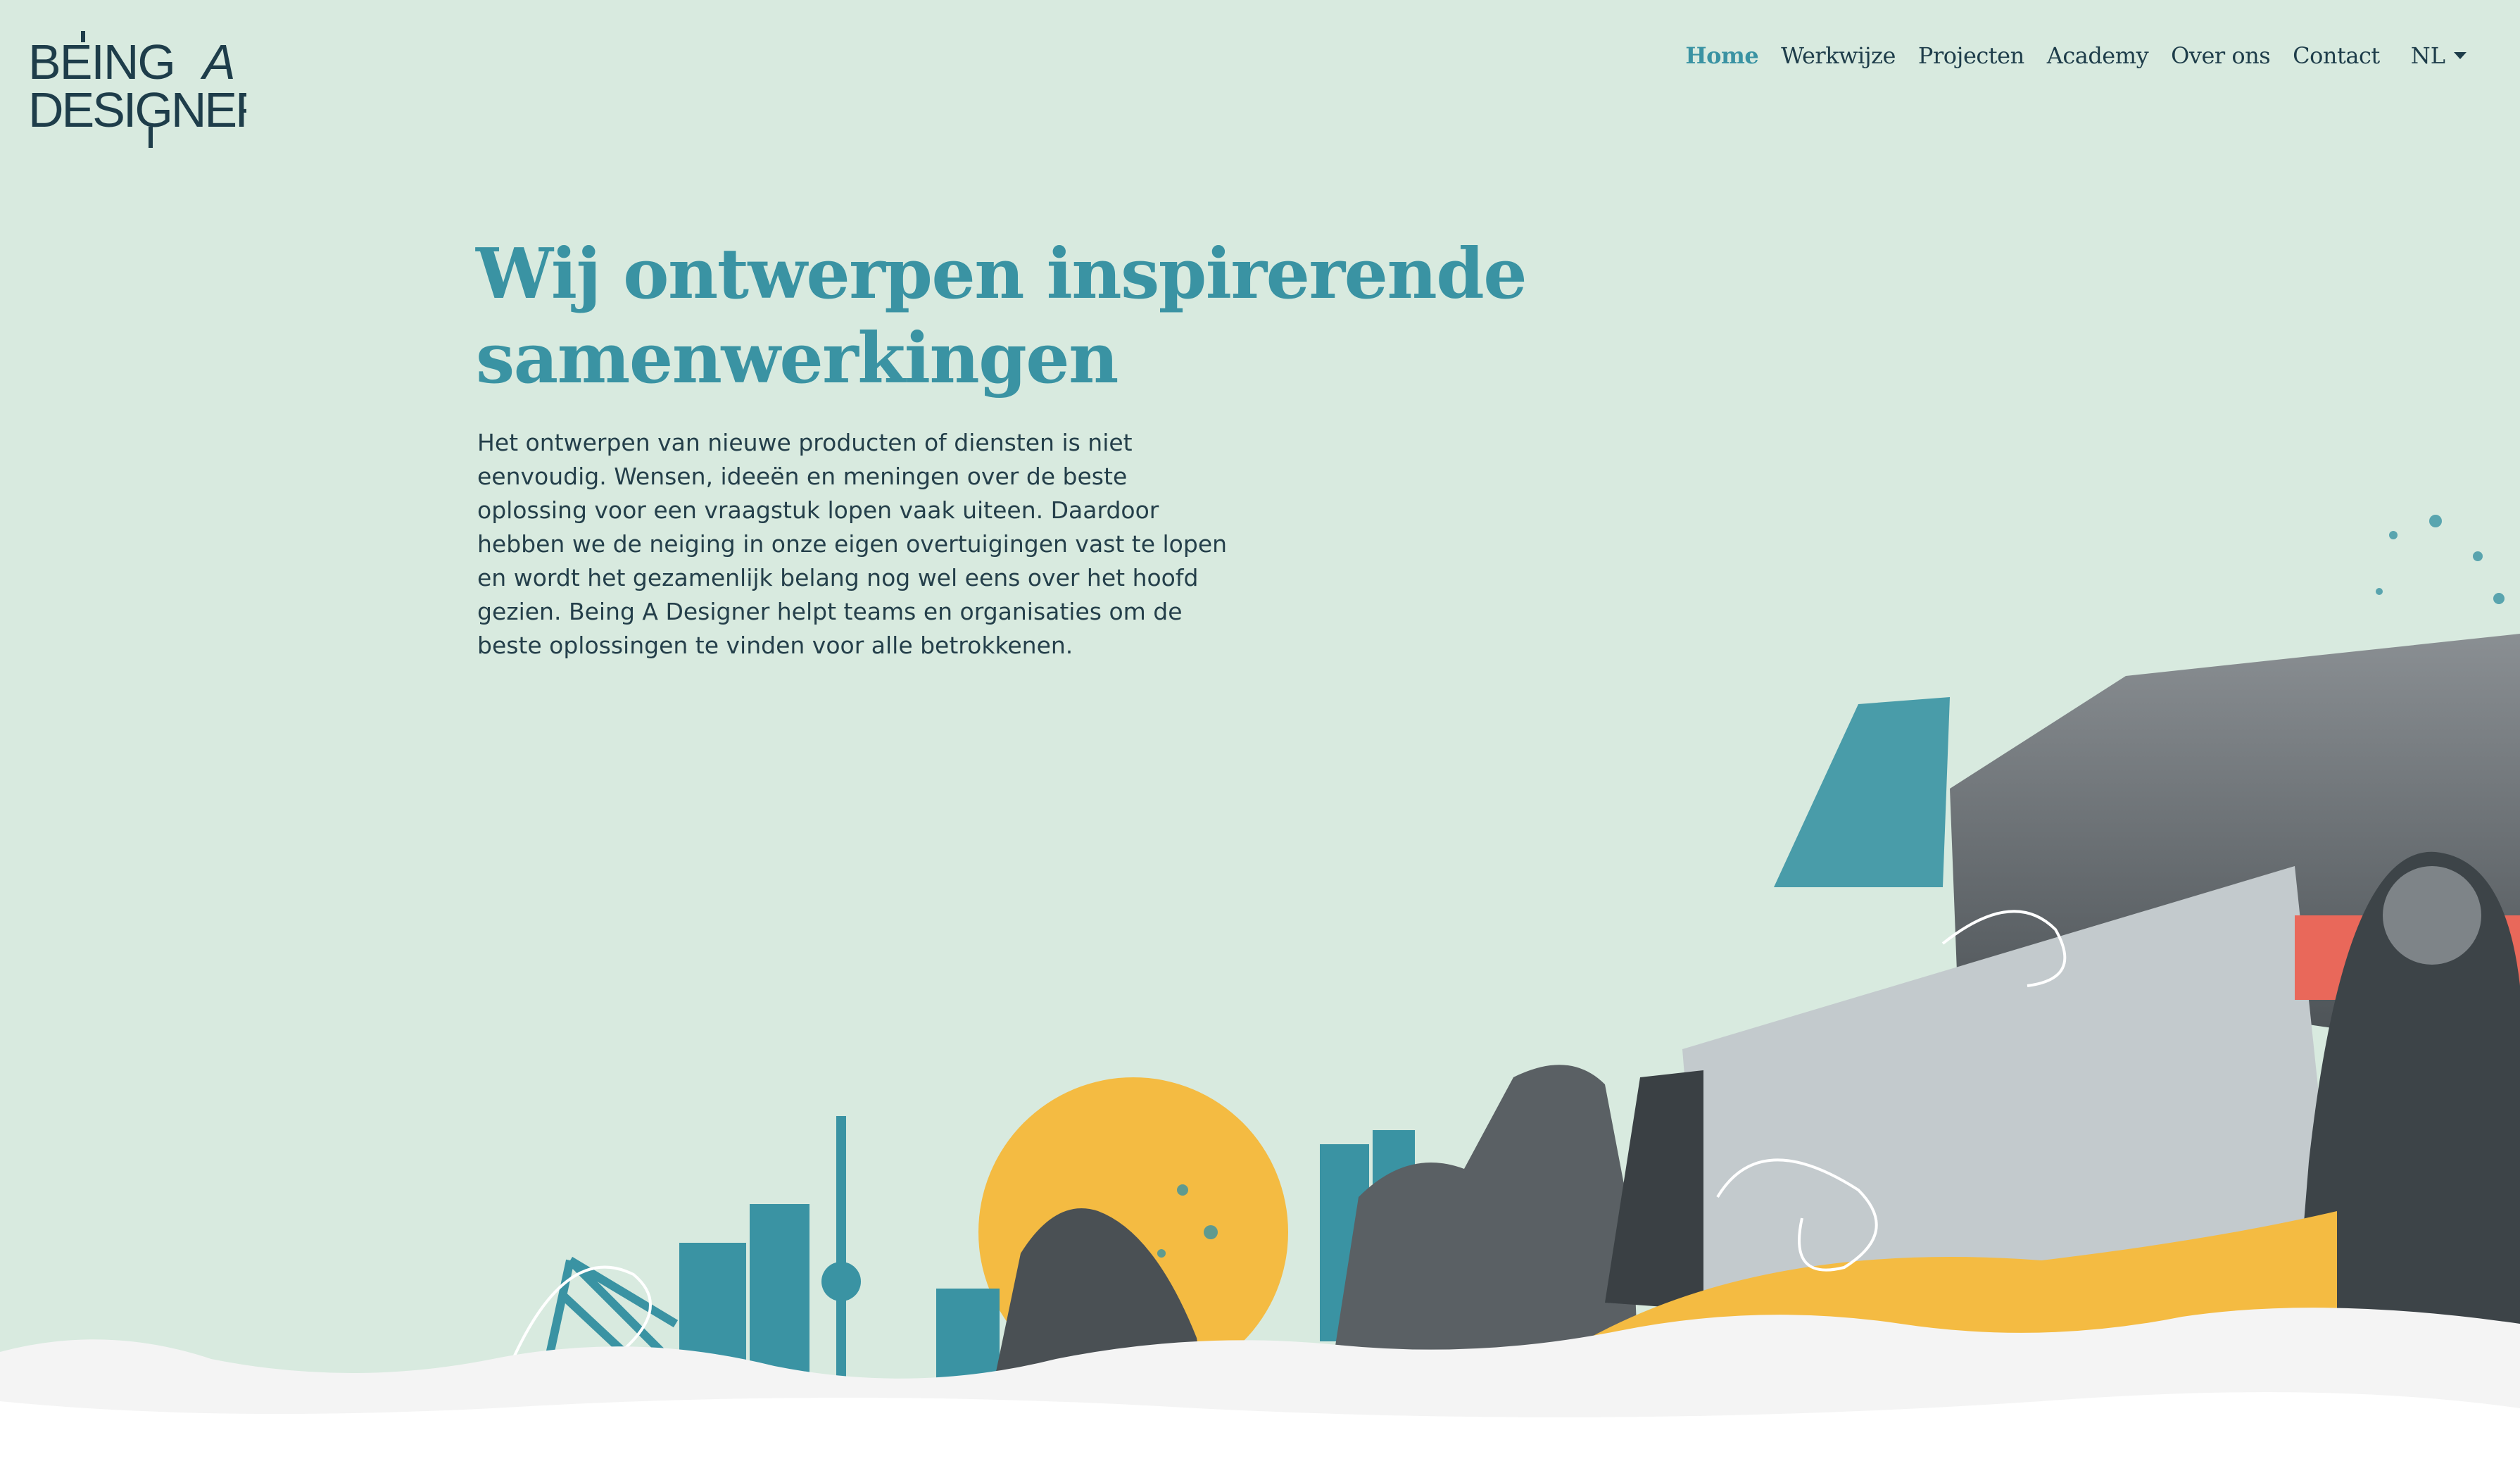 The image size is (2520, 1466). I want to click on language-dropdown: NL, so click(2439, 55).